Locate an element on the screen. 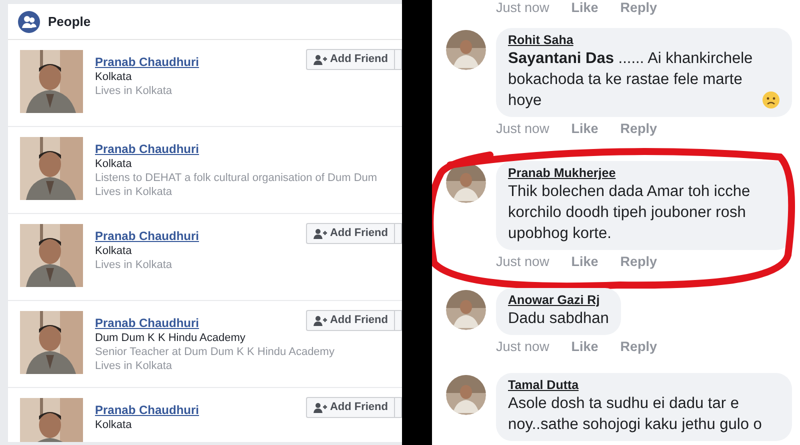 This screenshot has height=445, width=800. comment-text: Asole dosh ta sudhu ei dadu tar e noy..sathe sohojogi kaku jethu gulo o is located at coordinates (635, 414).